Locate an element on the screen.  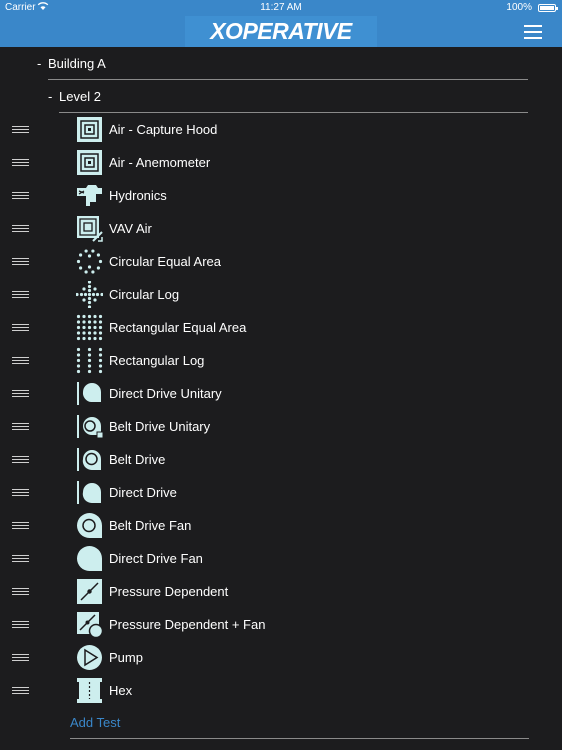
test-label: Air - Capture Hood is located at coordinates (163, 129).